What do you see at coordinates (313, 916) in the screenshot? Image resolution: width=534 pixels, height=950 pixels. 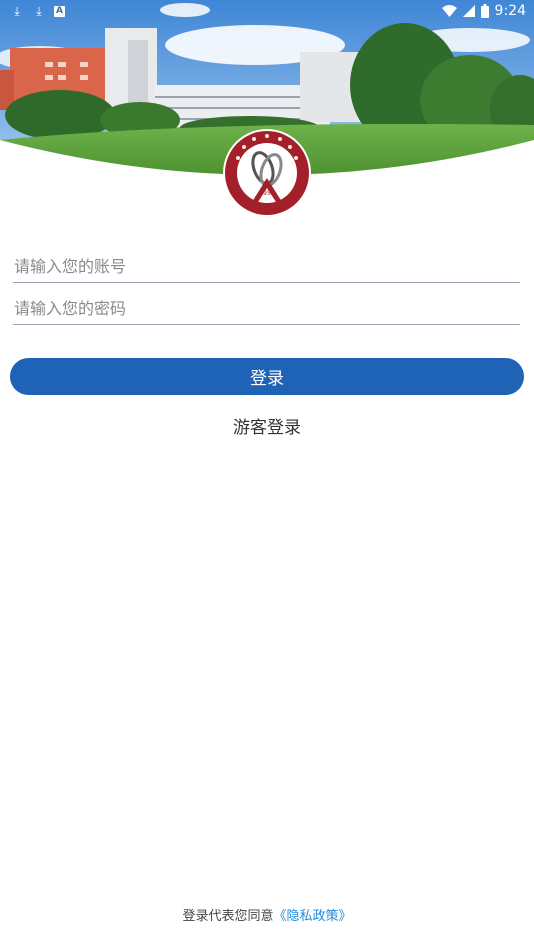 I see `privacy-policy-link: 《隐私政策》` at bounding box center [313, 916].